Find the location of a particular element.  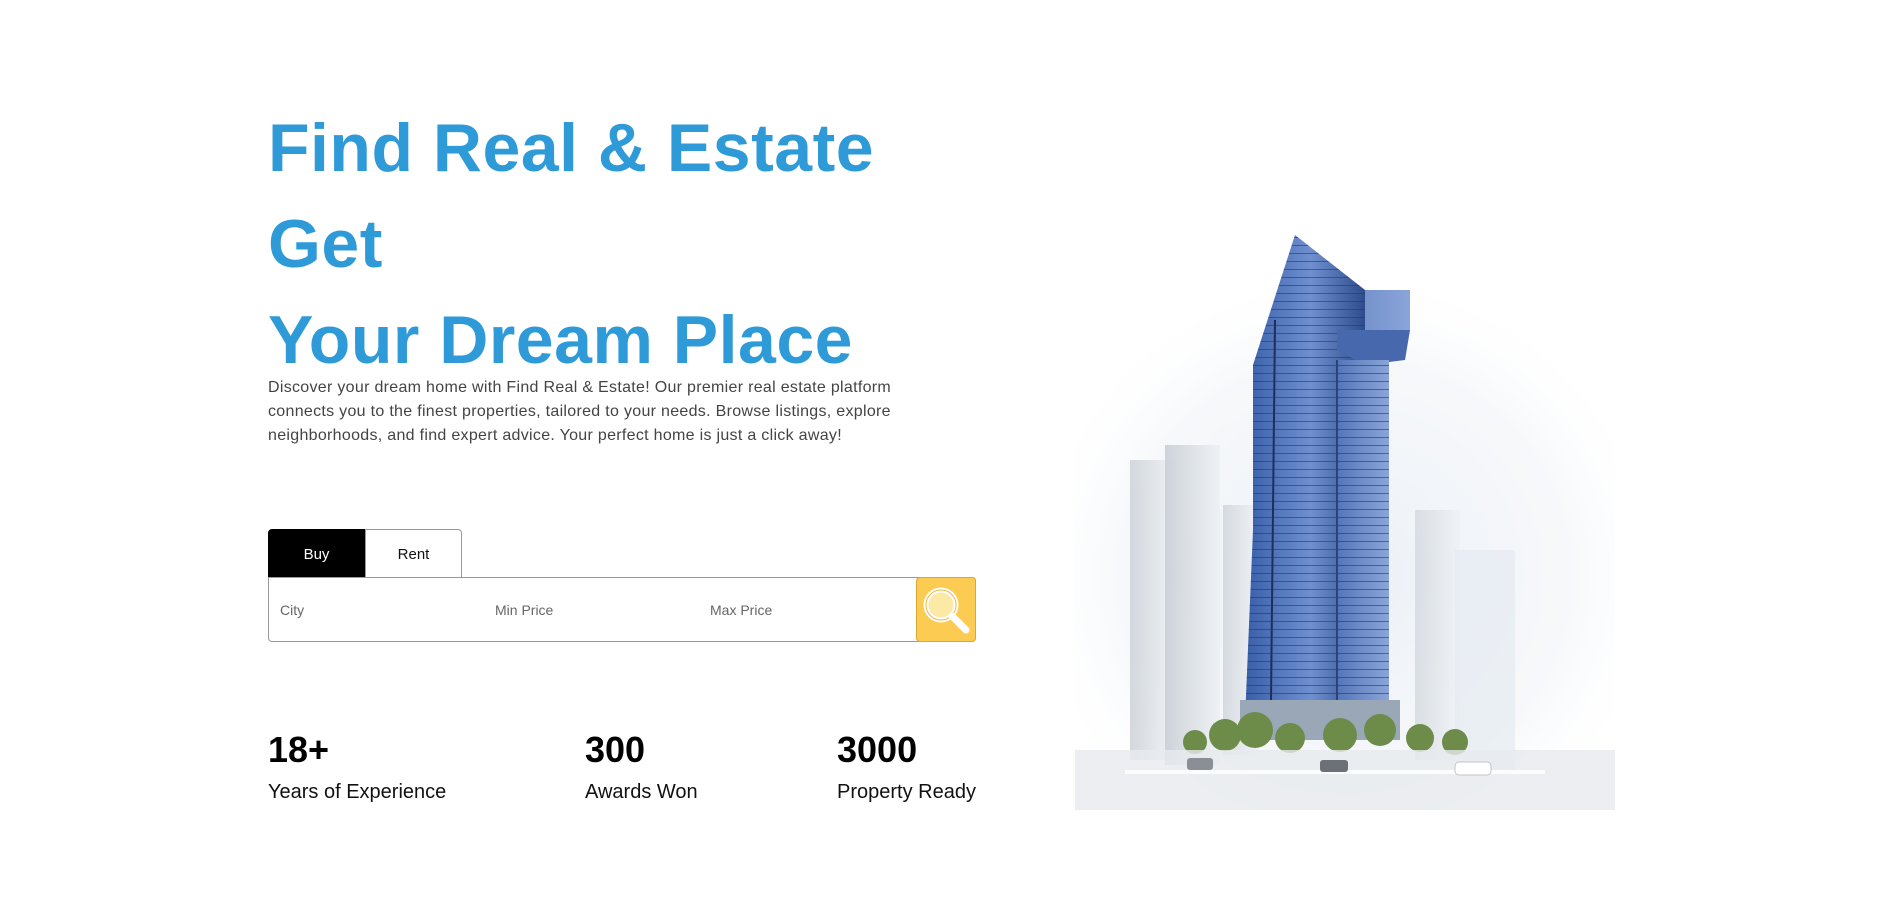

min-price-input is located at coordinates (591, 609).